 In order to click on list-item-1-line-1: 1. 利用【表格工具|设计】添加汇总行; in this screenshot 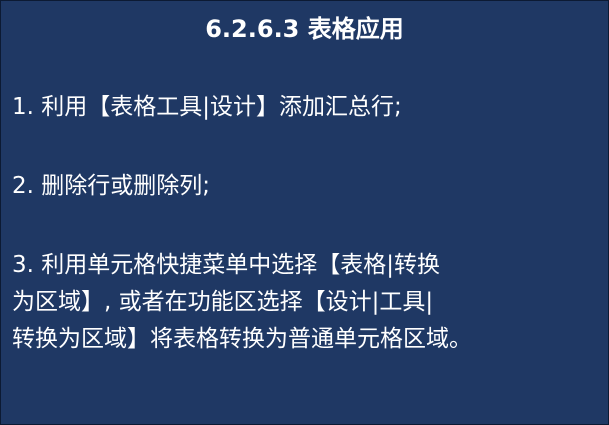, I will do `click(207, 107)`.